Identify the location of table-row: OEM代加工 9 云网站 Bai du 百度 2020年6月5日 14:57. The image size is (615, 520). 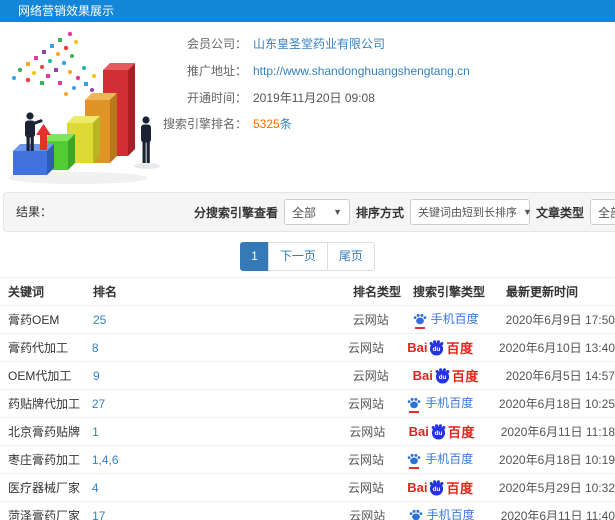
(307, 376).